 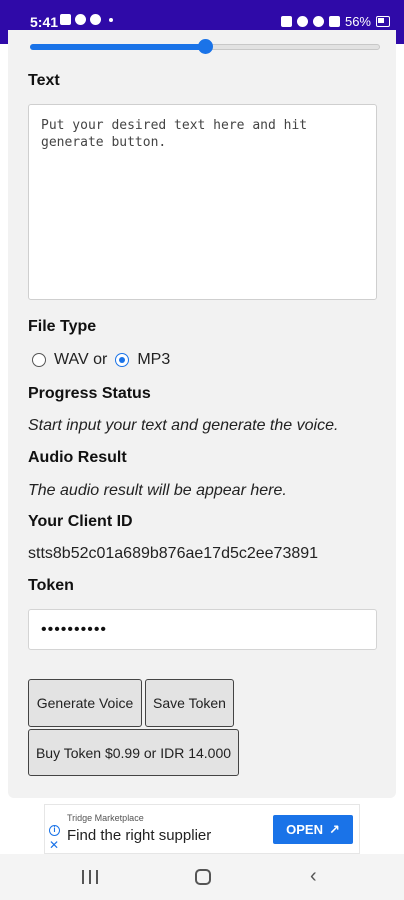 What do you see at coordinates (139, 835) in the screenshot?
I see `ad-headline: Find the right supplier` at bounding box center [139, 835].